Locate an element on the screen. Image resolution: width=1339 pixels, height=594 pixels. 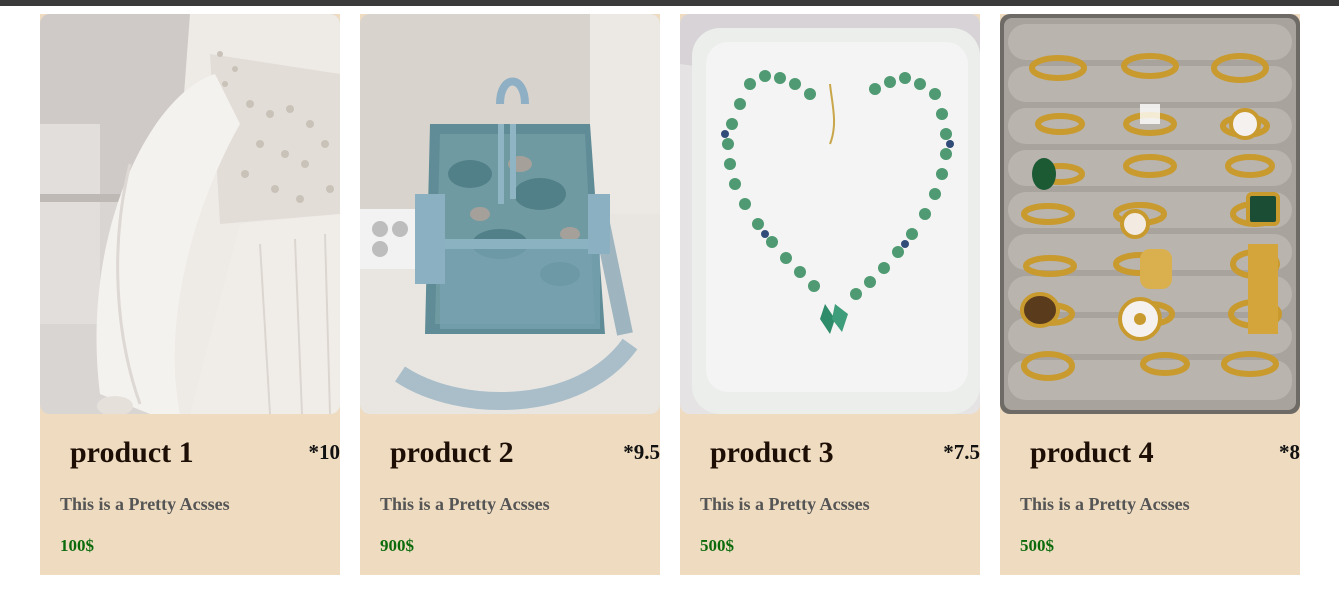
product-title: product 2 is located at coordinates (452, 452).